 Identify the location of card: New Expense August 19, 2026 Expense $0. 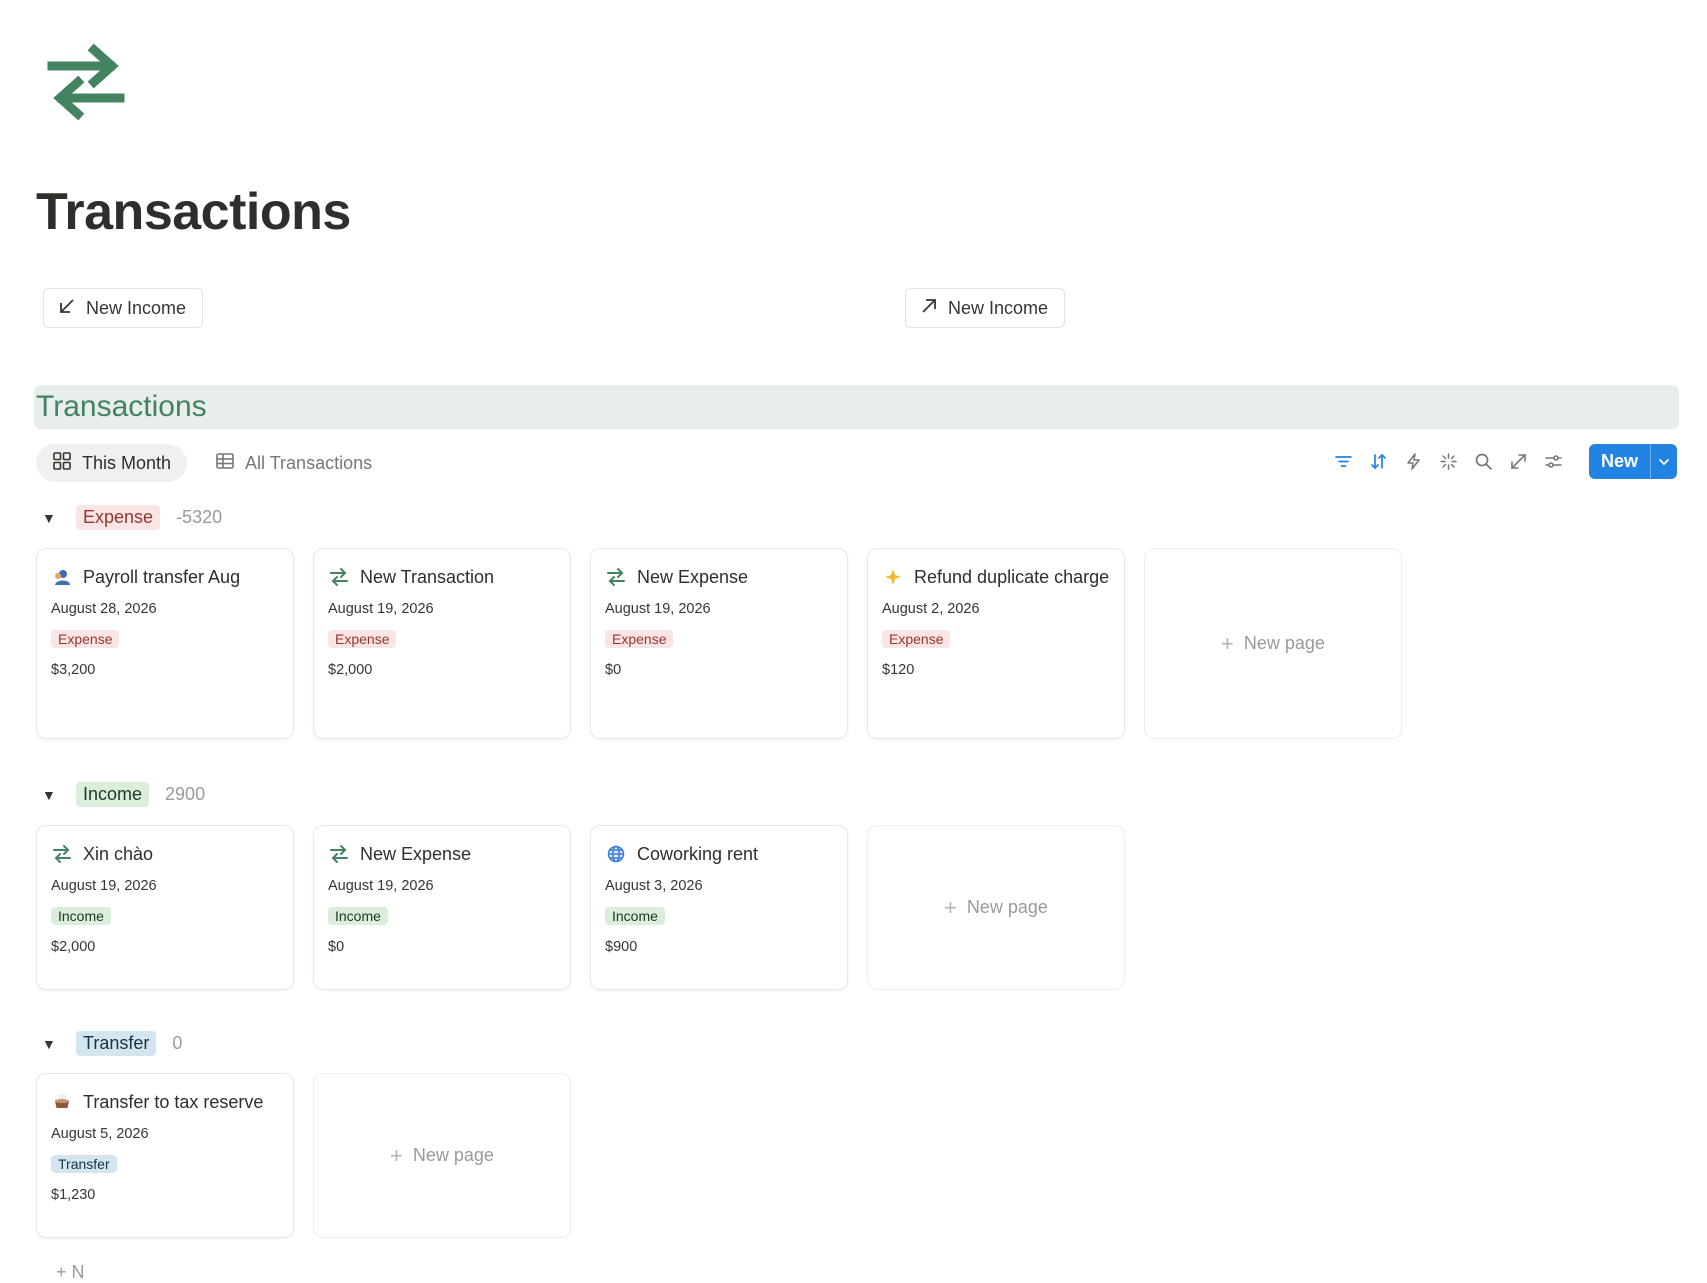
(719, 643).